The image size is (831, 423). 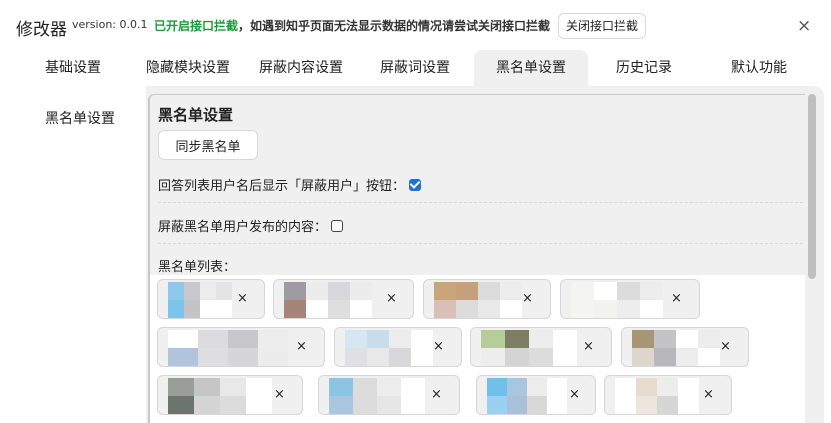 I want to click on tab-basic-settings: 基础设置, so click(x=73, y=68).